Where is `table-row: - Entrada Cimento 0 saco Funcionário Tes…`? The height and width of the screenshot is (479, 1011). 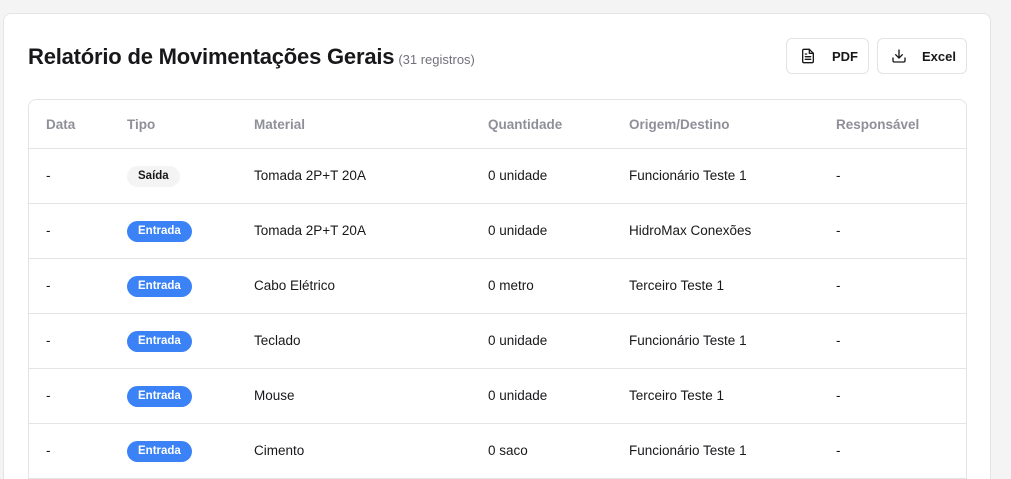
table-row: - Entrada Cimento 0 saco Funcionário Tes… is located at coordinates (497, 451).